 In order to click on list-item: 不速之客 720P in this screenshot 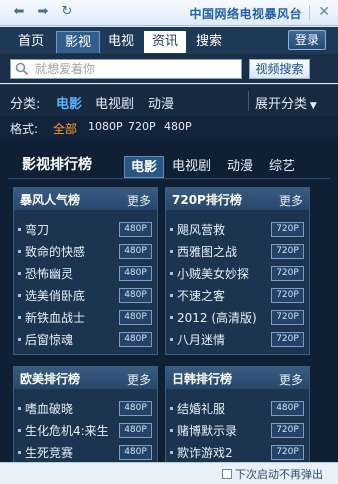, I will do `click(237, 295)`.